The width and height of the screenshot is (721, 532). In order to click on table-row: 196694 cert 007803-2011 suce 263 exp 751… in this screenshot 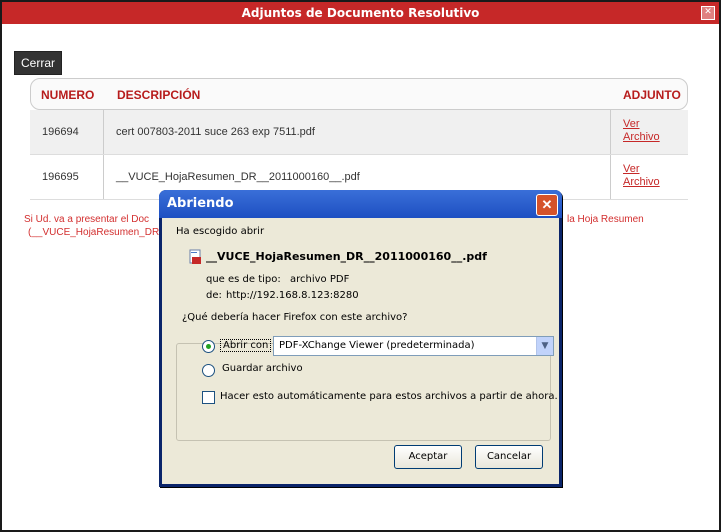, I will do `click(359, 132)`.